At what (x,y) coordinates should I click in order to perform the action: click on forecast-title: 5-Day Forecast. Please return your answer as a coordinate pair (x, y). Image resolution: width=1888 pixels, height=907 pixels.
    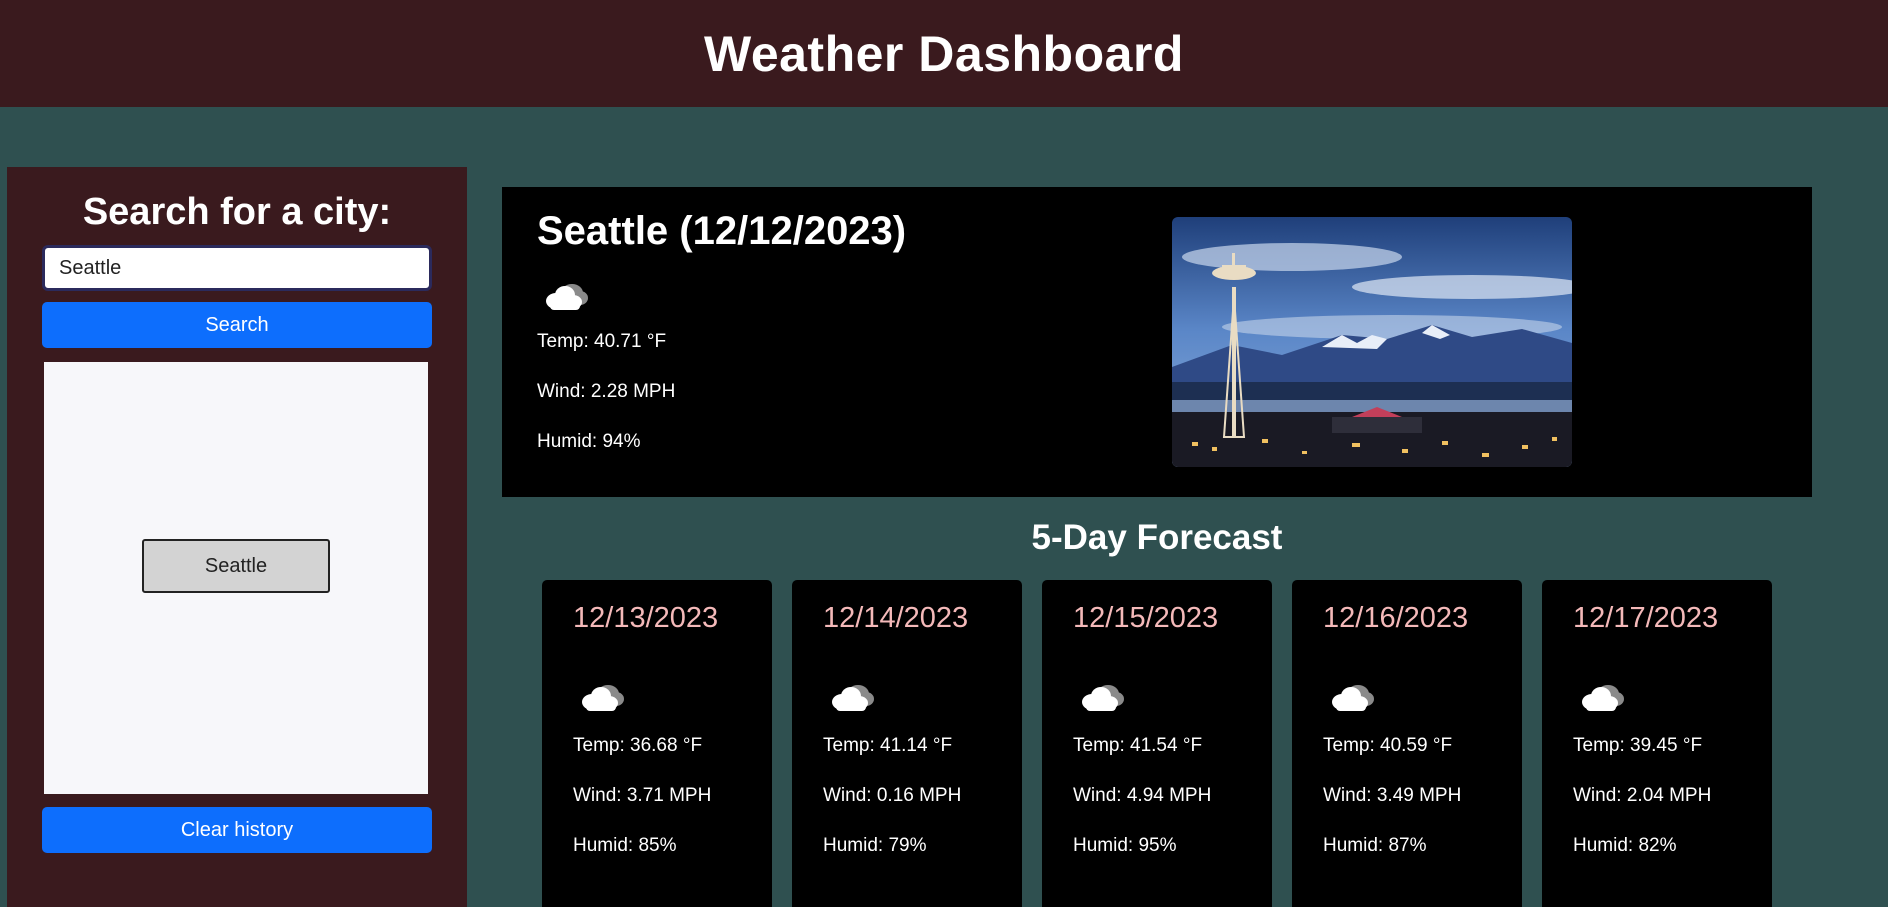
    Looking at the image, I should click on (1157, 537).